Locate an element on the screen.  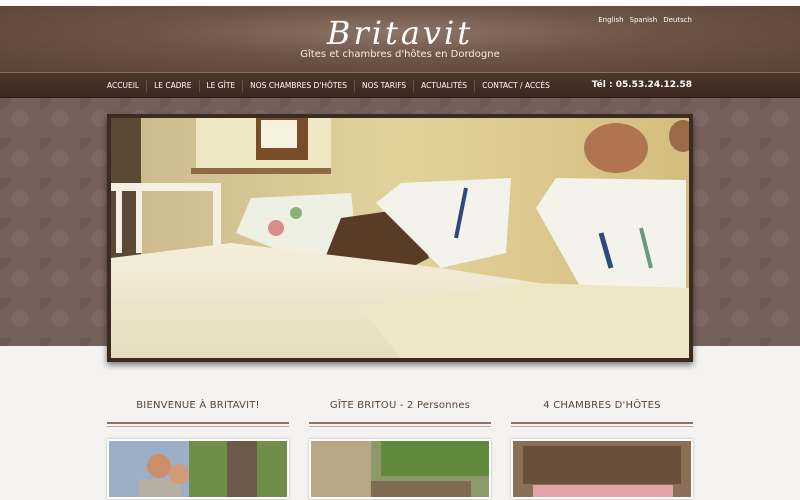
column-gite: GÎTE BRITOU - 2 Personnes is located at coordinates (400, 449).